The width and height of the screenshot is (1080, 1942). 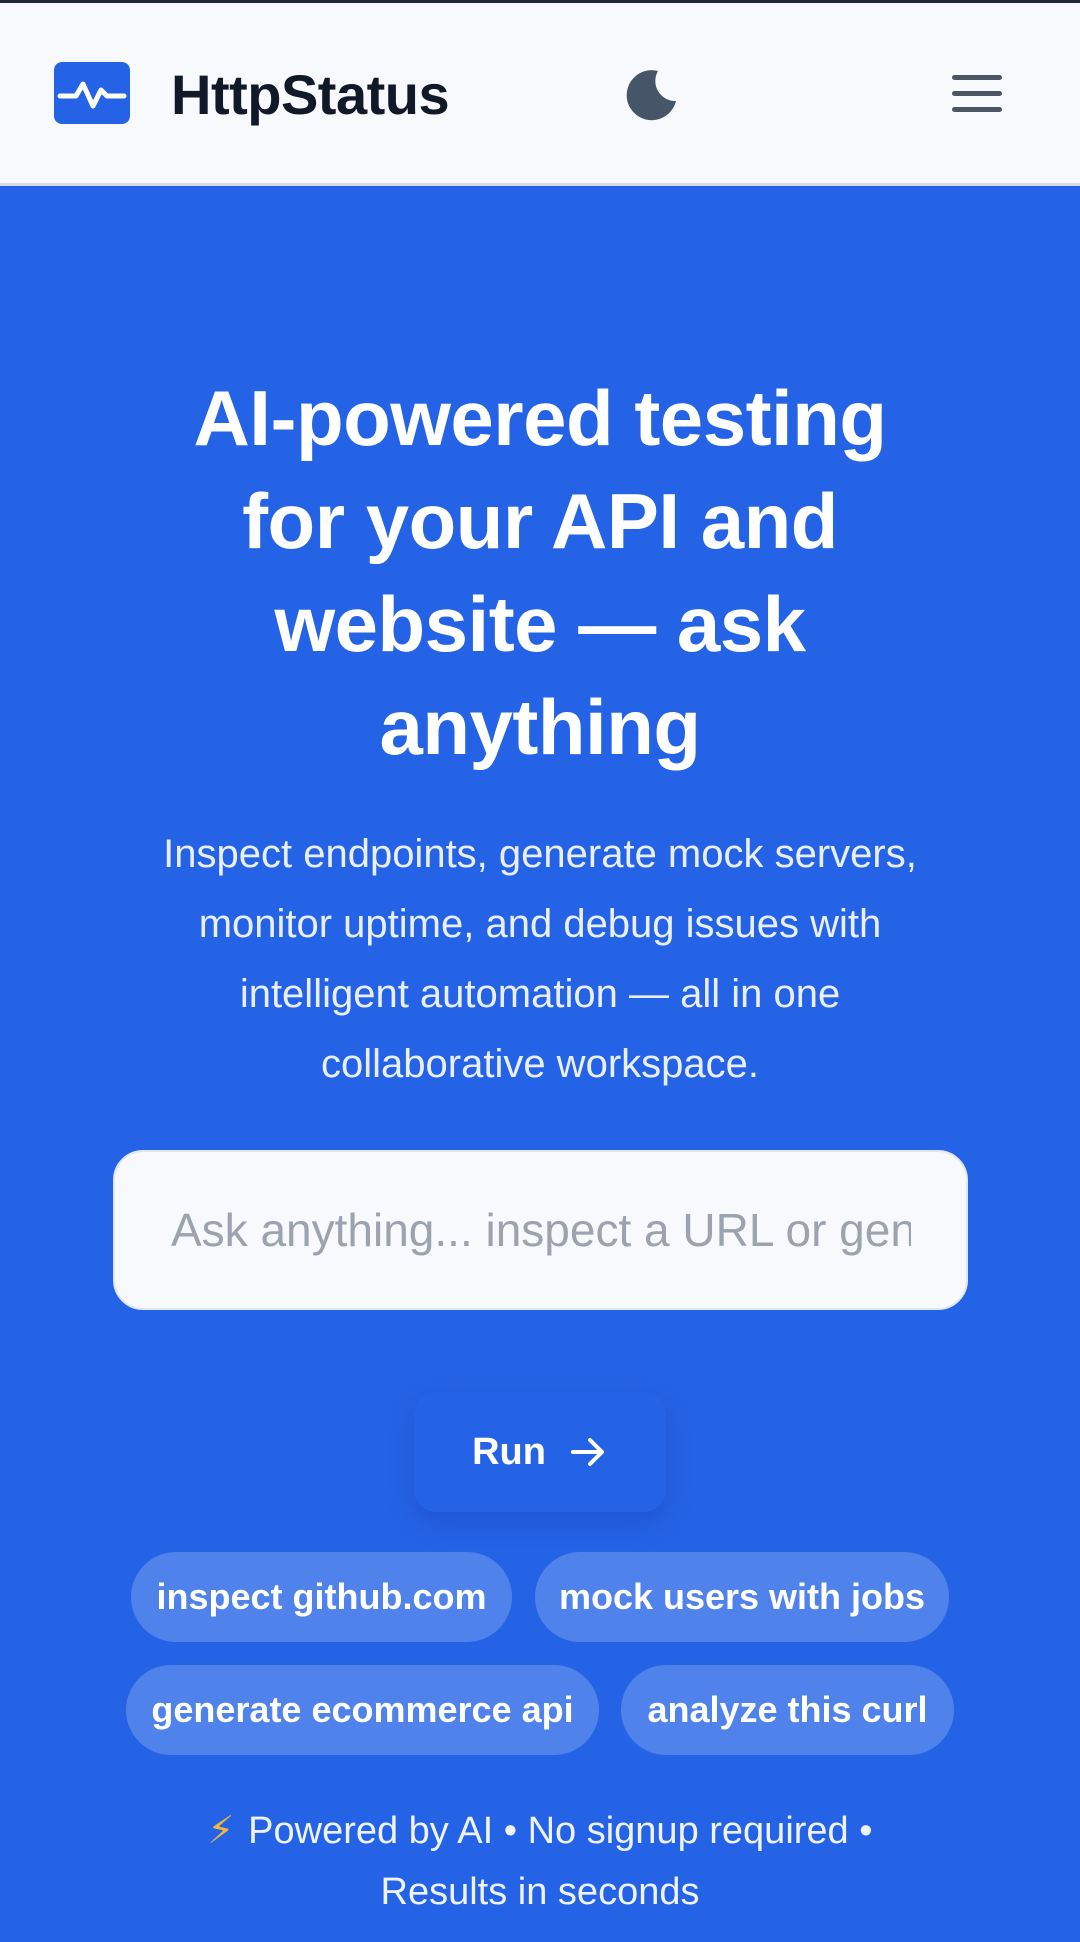 I want to click on brand-name: HttpStatus, so click(x=310, y=95).